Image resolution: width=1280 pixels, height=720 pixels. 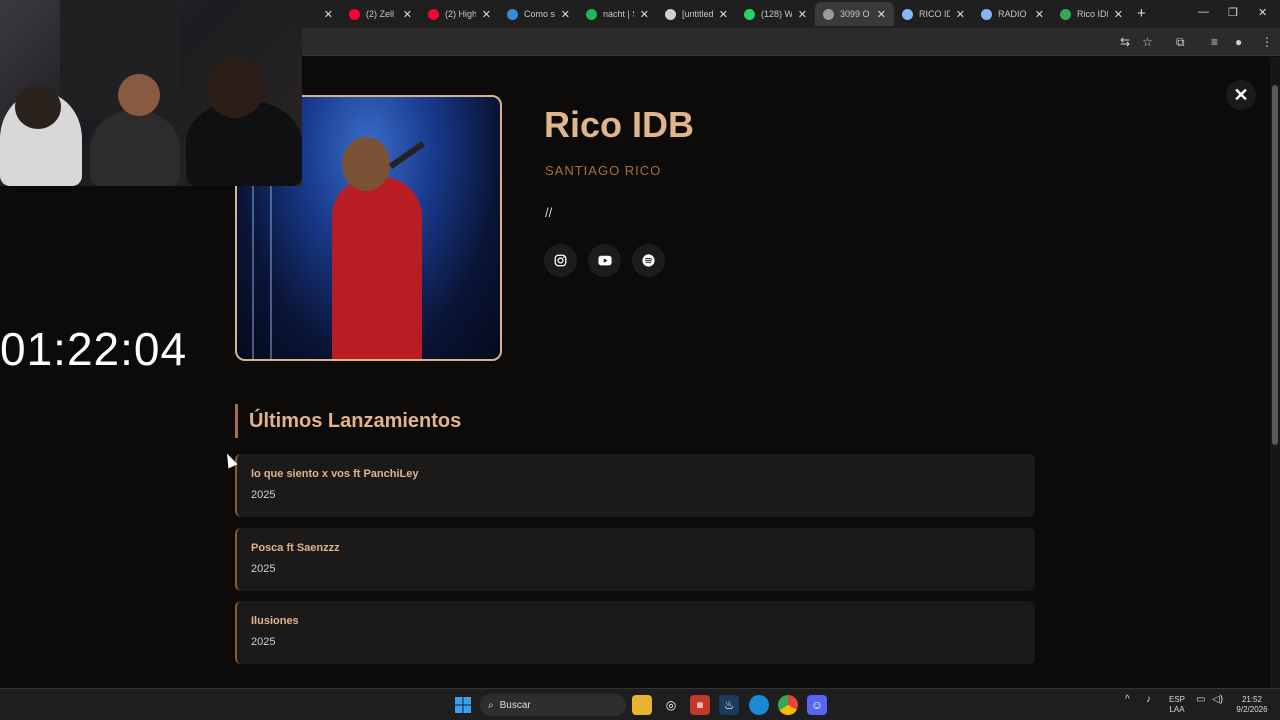 I want to click on media-control-icon: ≡, so click(x=1214, y=42).